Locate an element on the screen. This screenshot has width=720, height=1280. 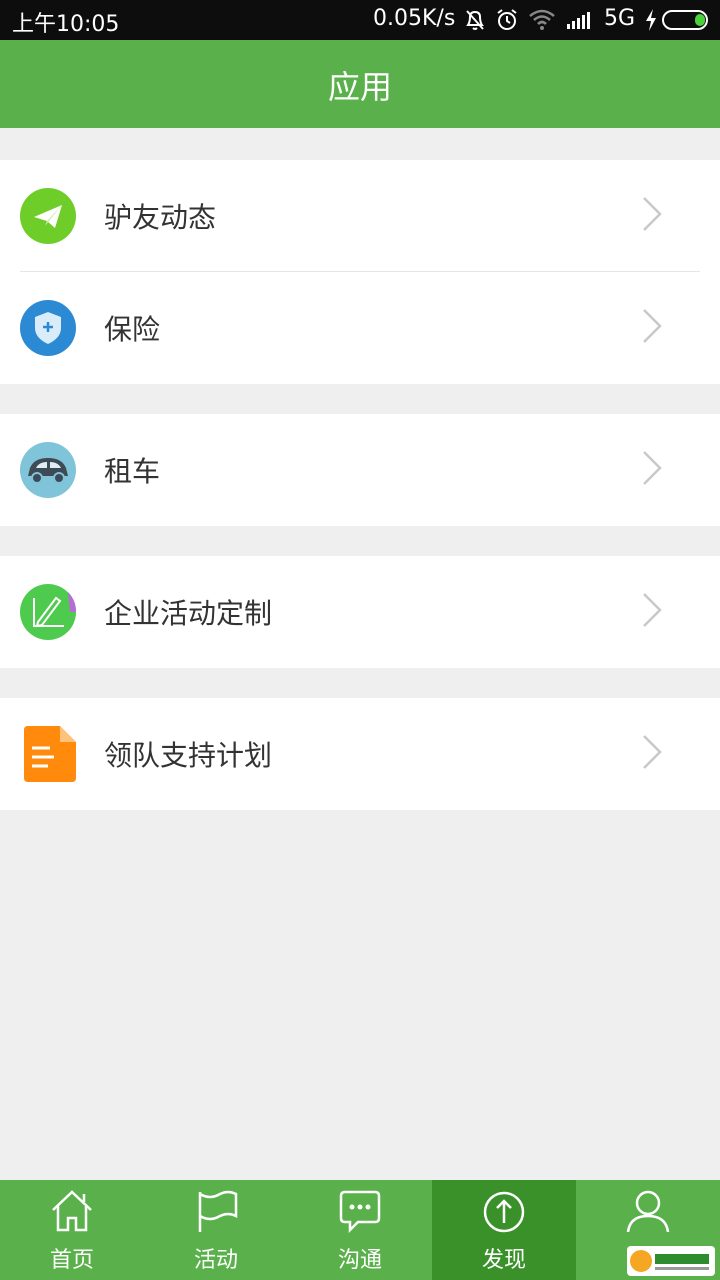
menu-group-4: 领队支持计划 is located at coordinates (360, 754).